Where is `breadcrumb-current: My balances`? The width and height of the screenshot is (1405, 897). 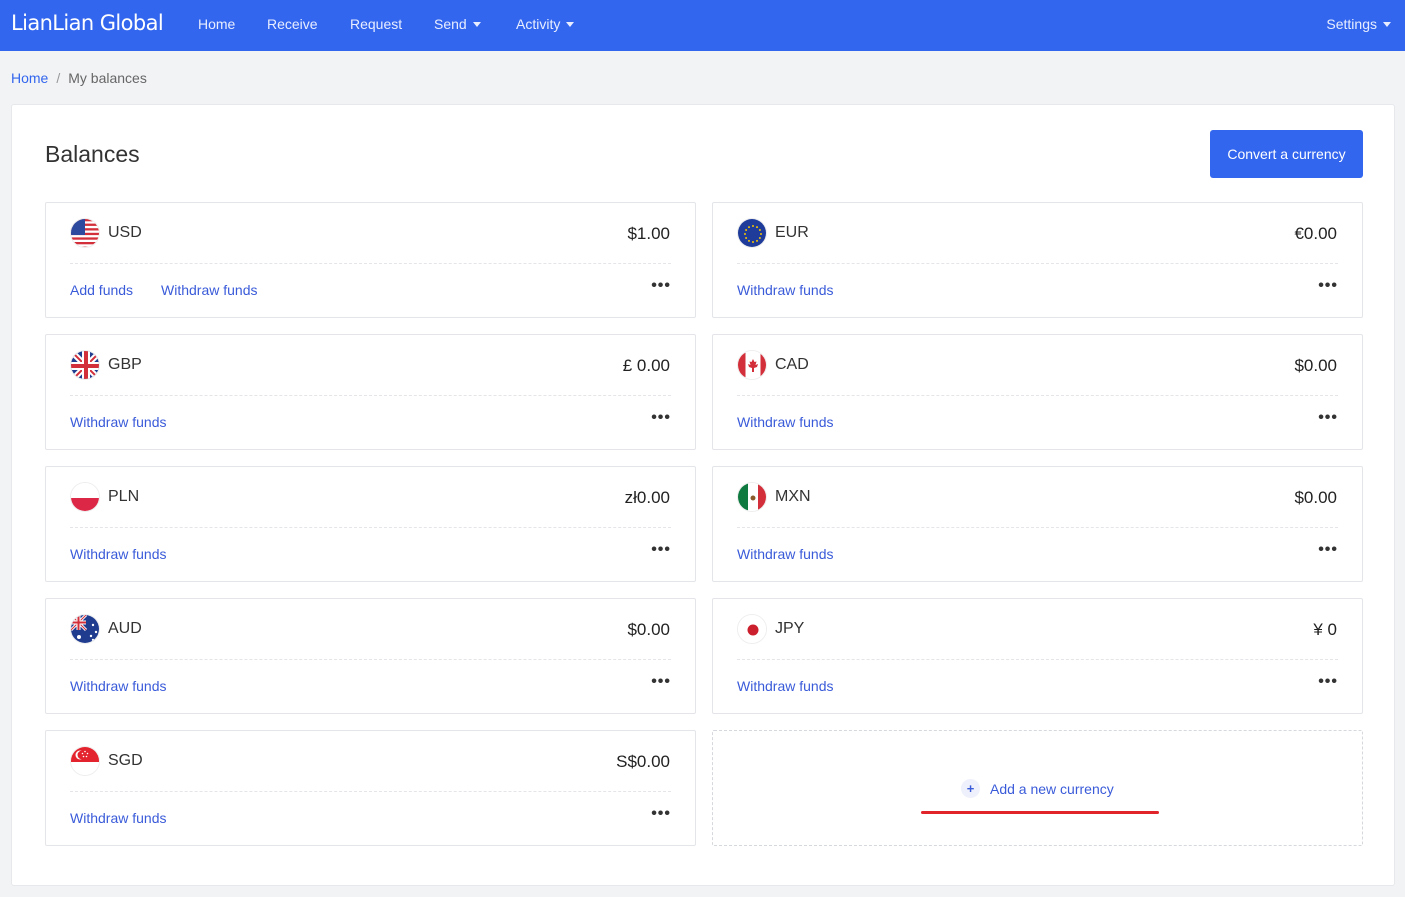 breadcrumb-current: My balances is located at coordinates (107, 78).